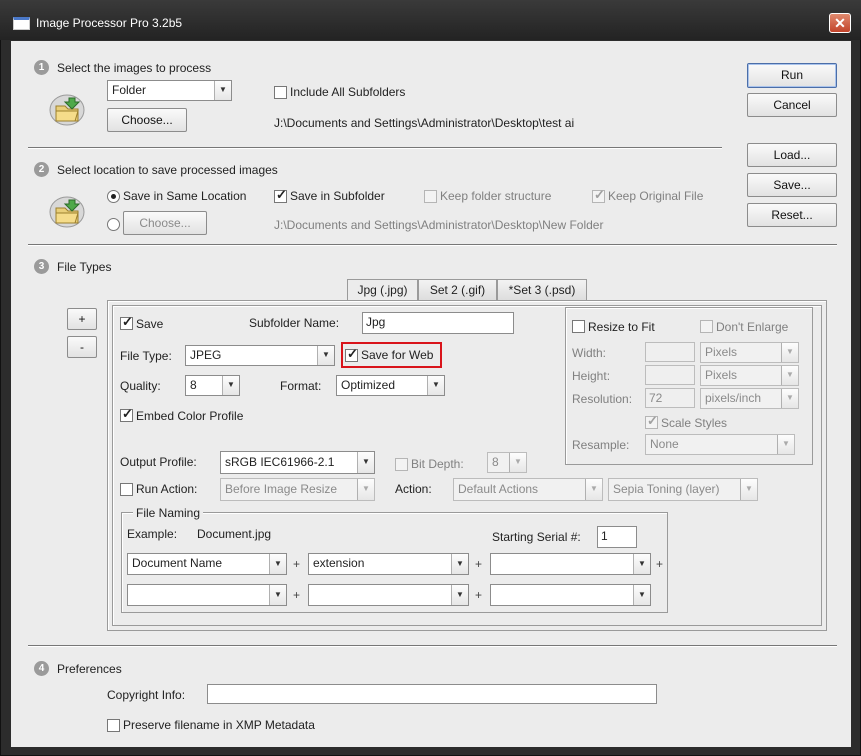 This screenshot has width=861, height=756. Describe the element at coordinates (260, 355) in the screenshot. I see `file-type-select: JPEG ▼` at that location.